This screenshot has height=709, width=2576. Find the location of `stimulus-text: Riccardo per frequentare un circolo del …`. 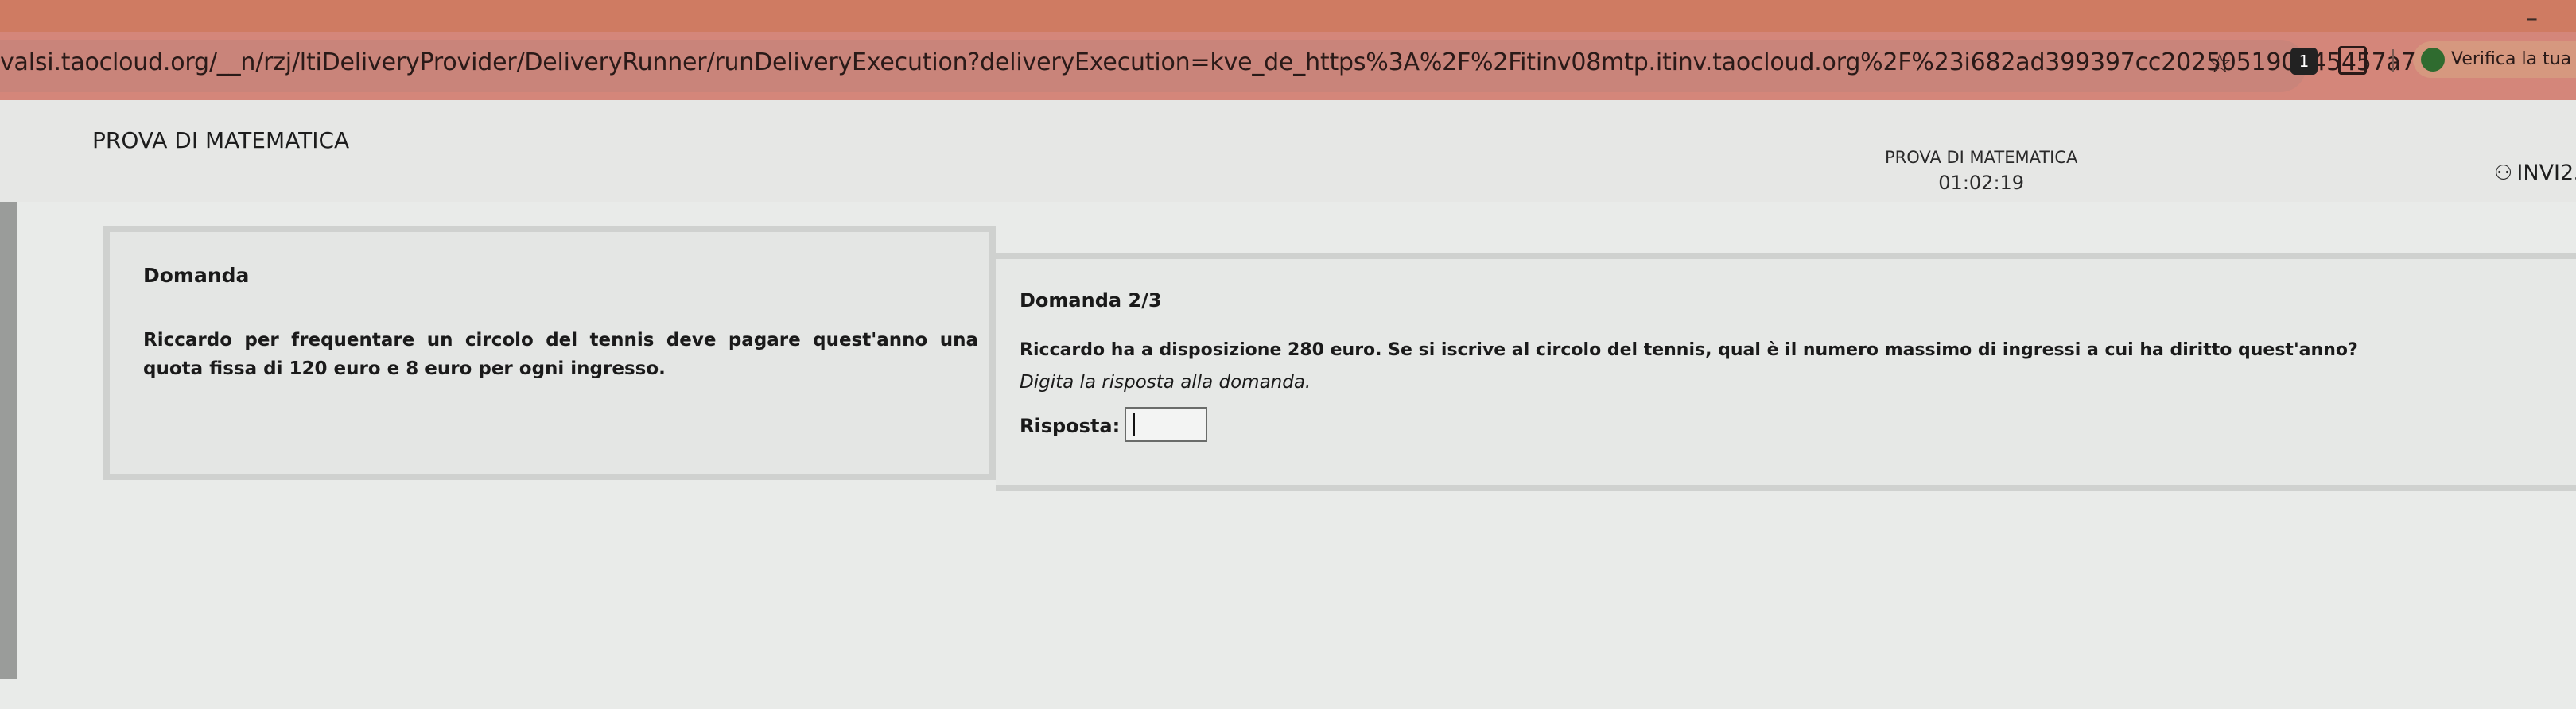

stimulus-text: Riccardo per frequentare un circolo del … is located at coordinates (560, 354).